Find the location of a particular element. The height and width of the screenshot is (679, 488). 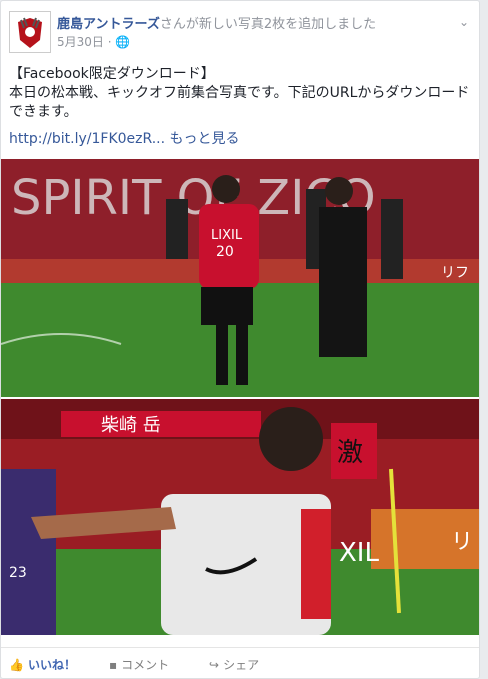

comment-label: コメント is located at coordinates (145, 665).